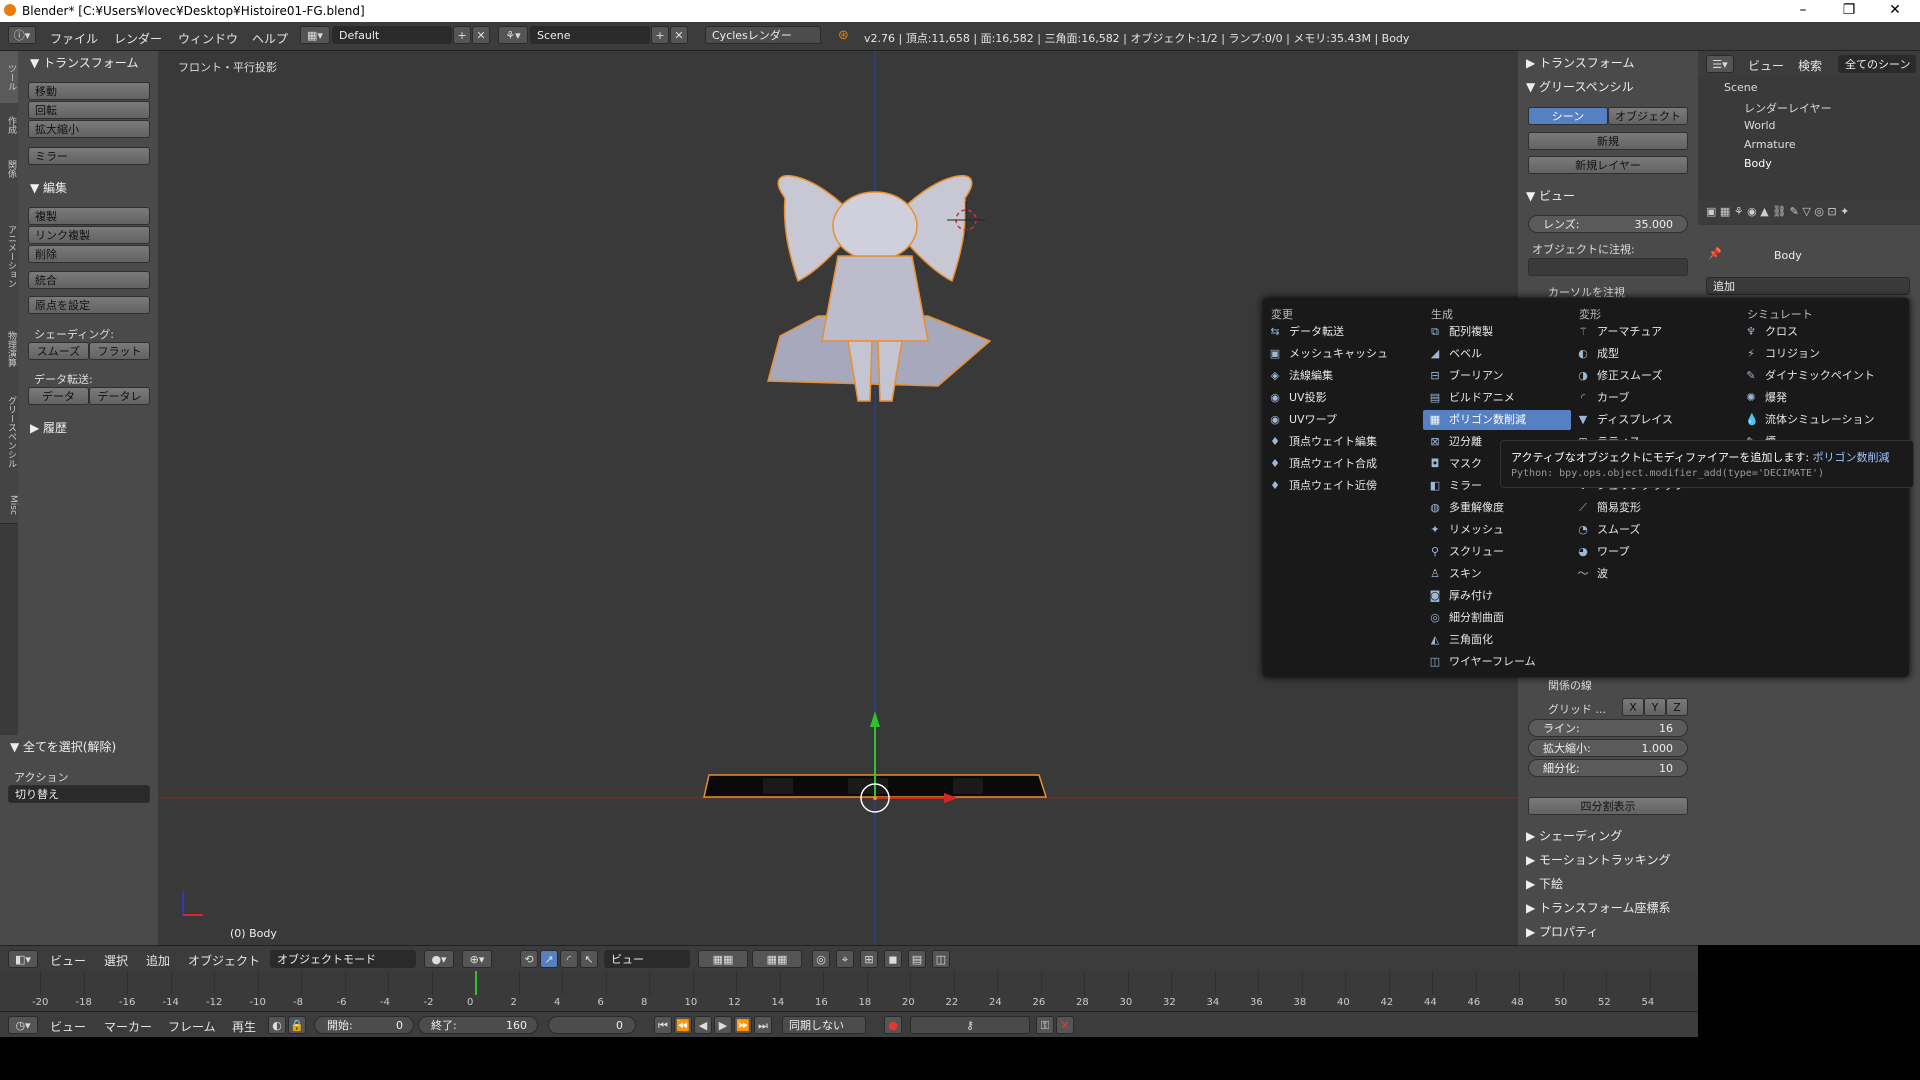 This screenshot has width=1920, height=1080. What do you see at coordinates (1497, 508) in the screenshot?
I see `modifier-menu-item: ◍ 多重解像度` at bounding box center [1497, 508].